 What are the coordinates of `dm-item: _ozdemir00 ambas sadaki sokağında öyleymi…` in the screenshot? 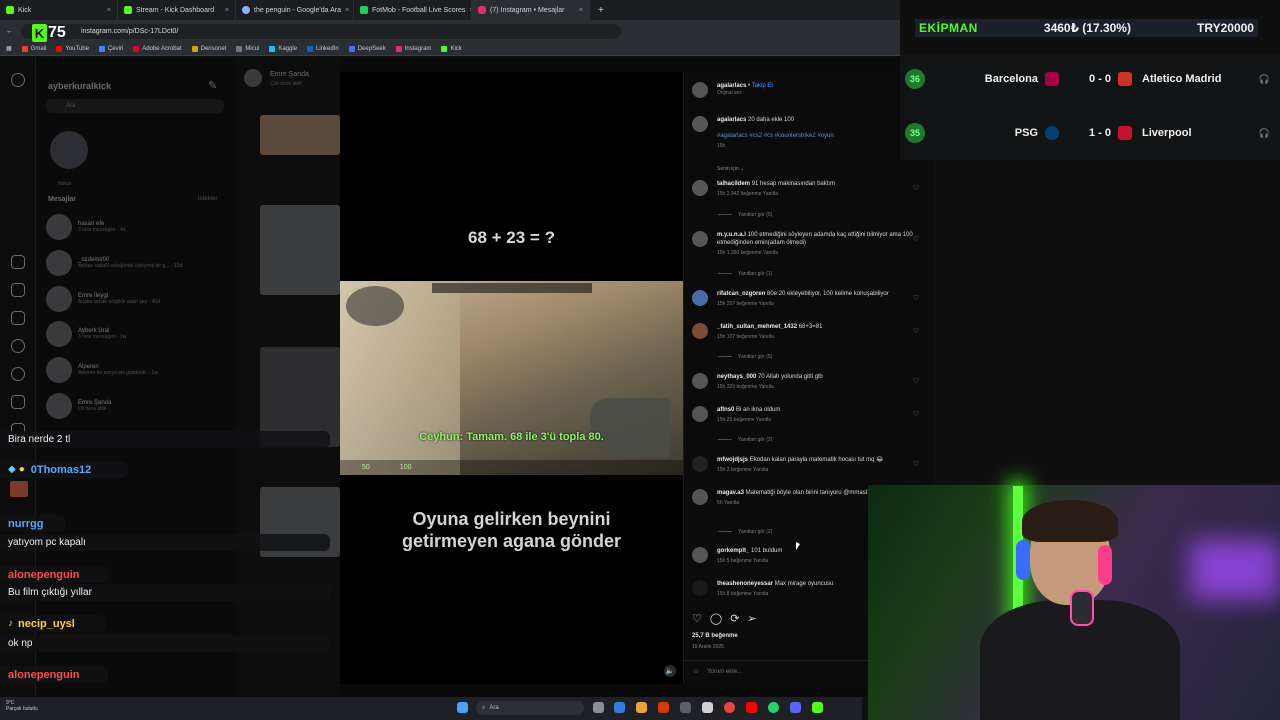 It's located at (114, 263).